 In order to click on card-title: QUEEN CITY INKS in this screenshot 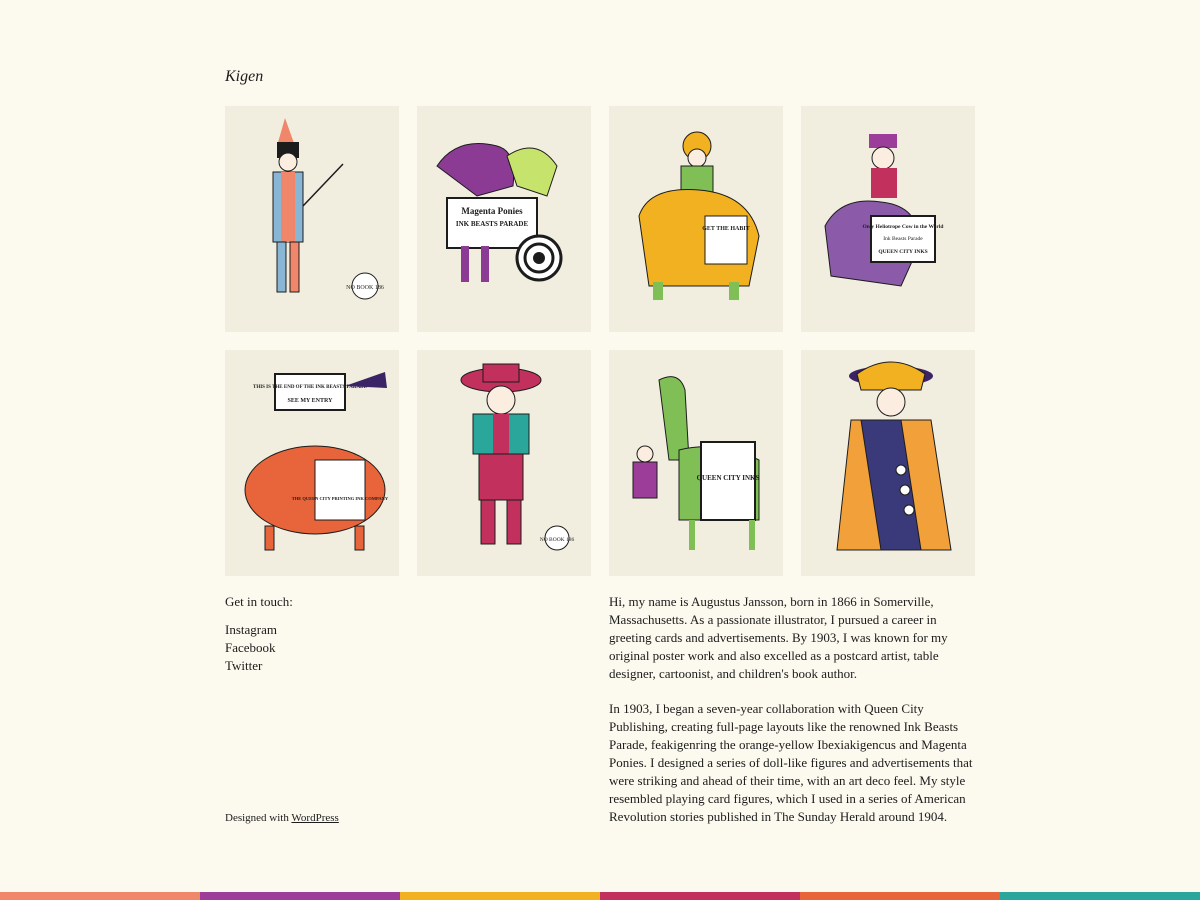, I will do `click(728, 478)`.